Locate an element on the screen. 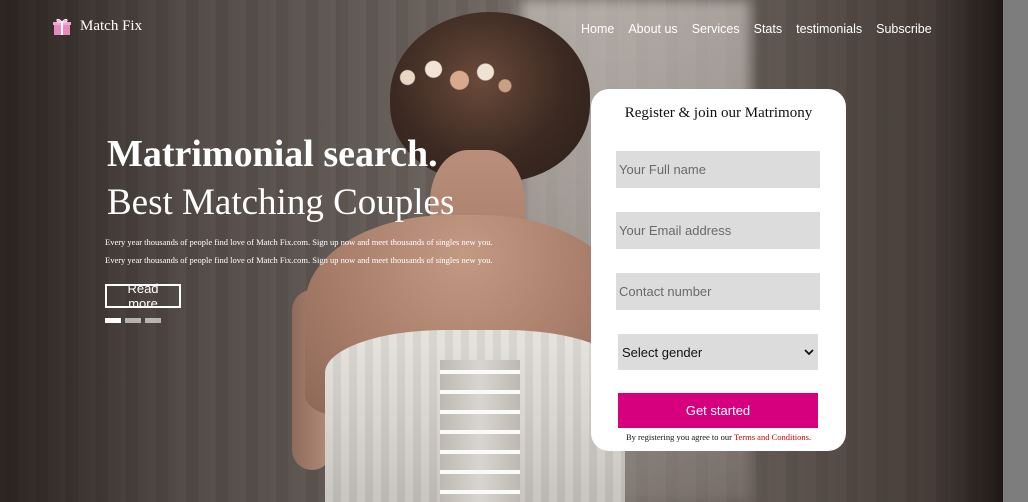  hair-flowers is located at coordinates (453, 77).